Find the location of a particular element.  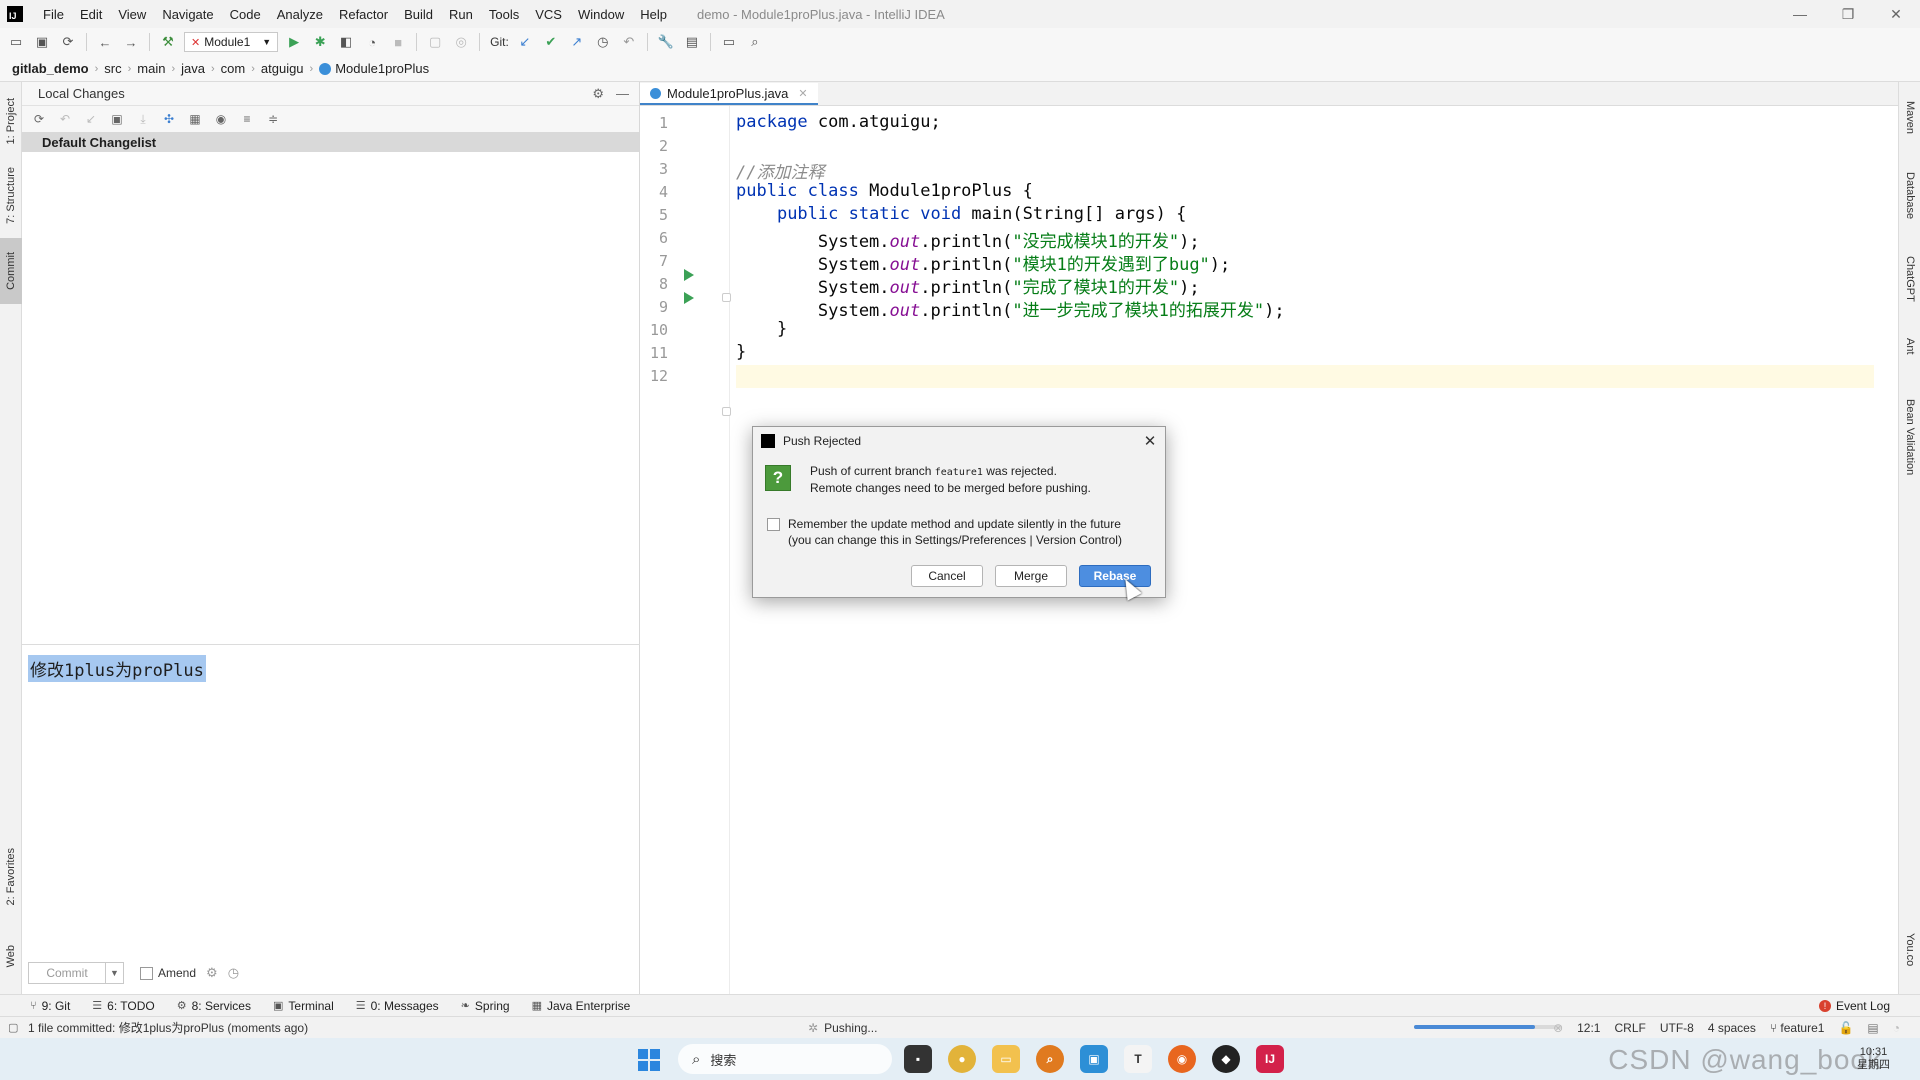

save-all-icon: ▣ is located at coordinates (42, 42).